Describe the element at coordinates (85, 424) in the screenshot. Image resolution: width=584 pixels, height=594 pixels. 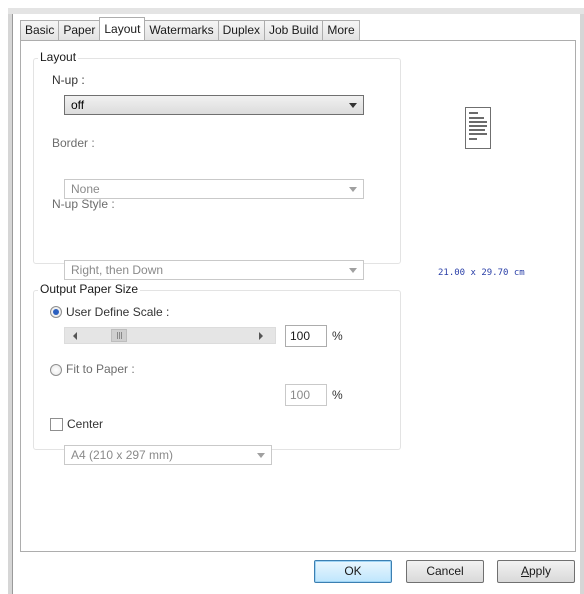
I see `center-label: Center` at that location.